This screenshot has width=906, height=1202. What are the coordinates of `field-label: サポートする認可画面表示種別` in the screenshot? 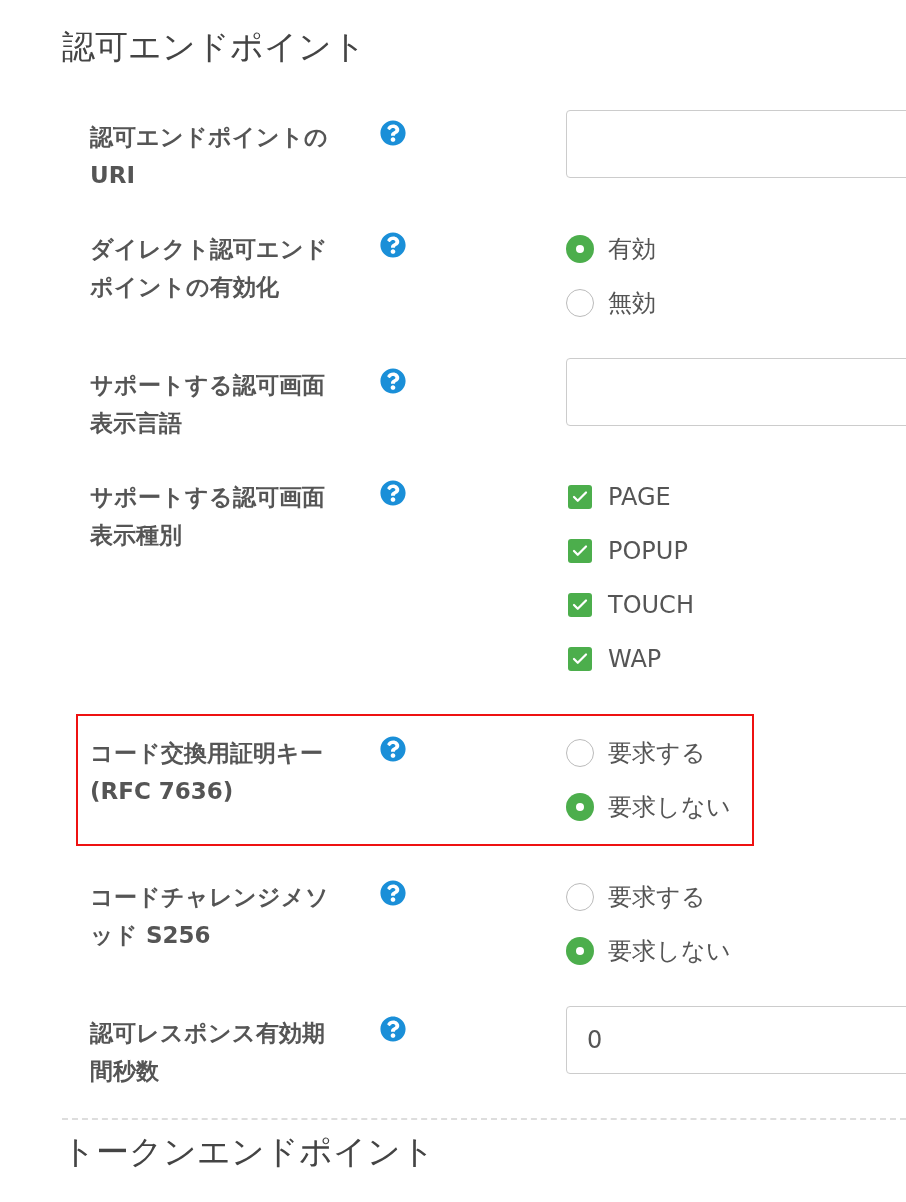 It's located at (208, 516).